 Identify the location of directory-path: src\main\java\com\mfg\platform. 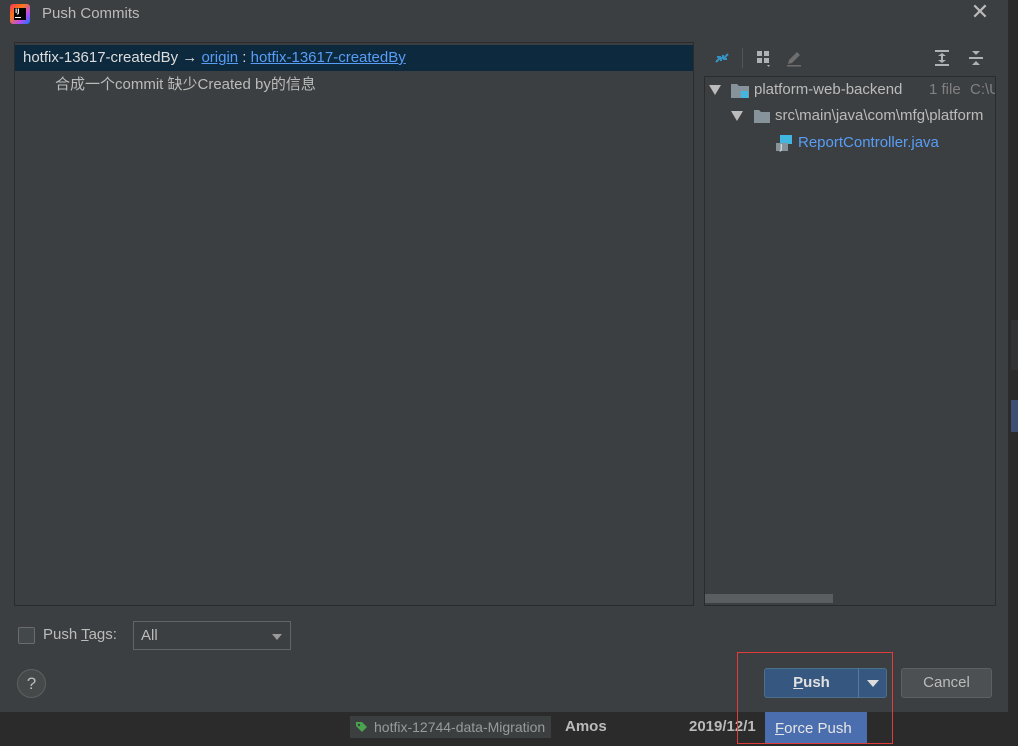
(879, 115).